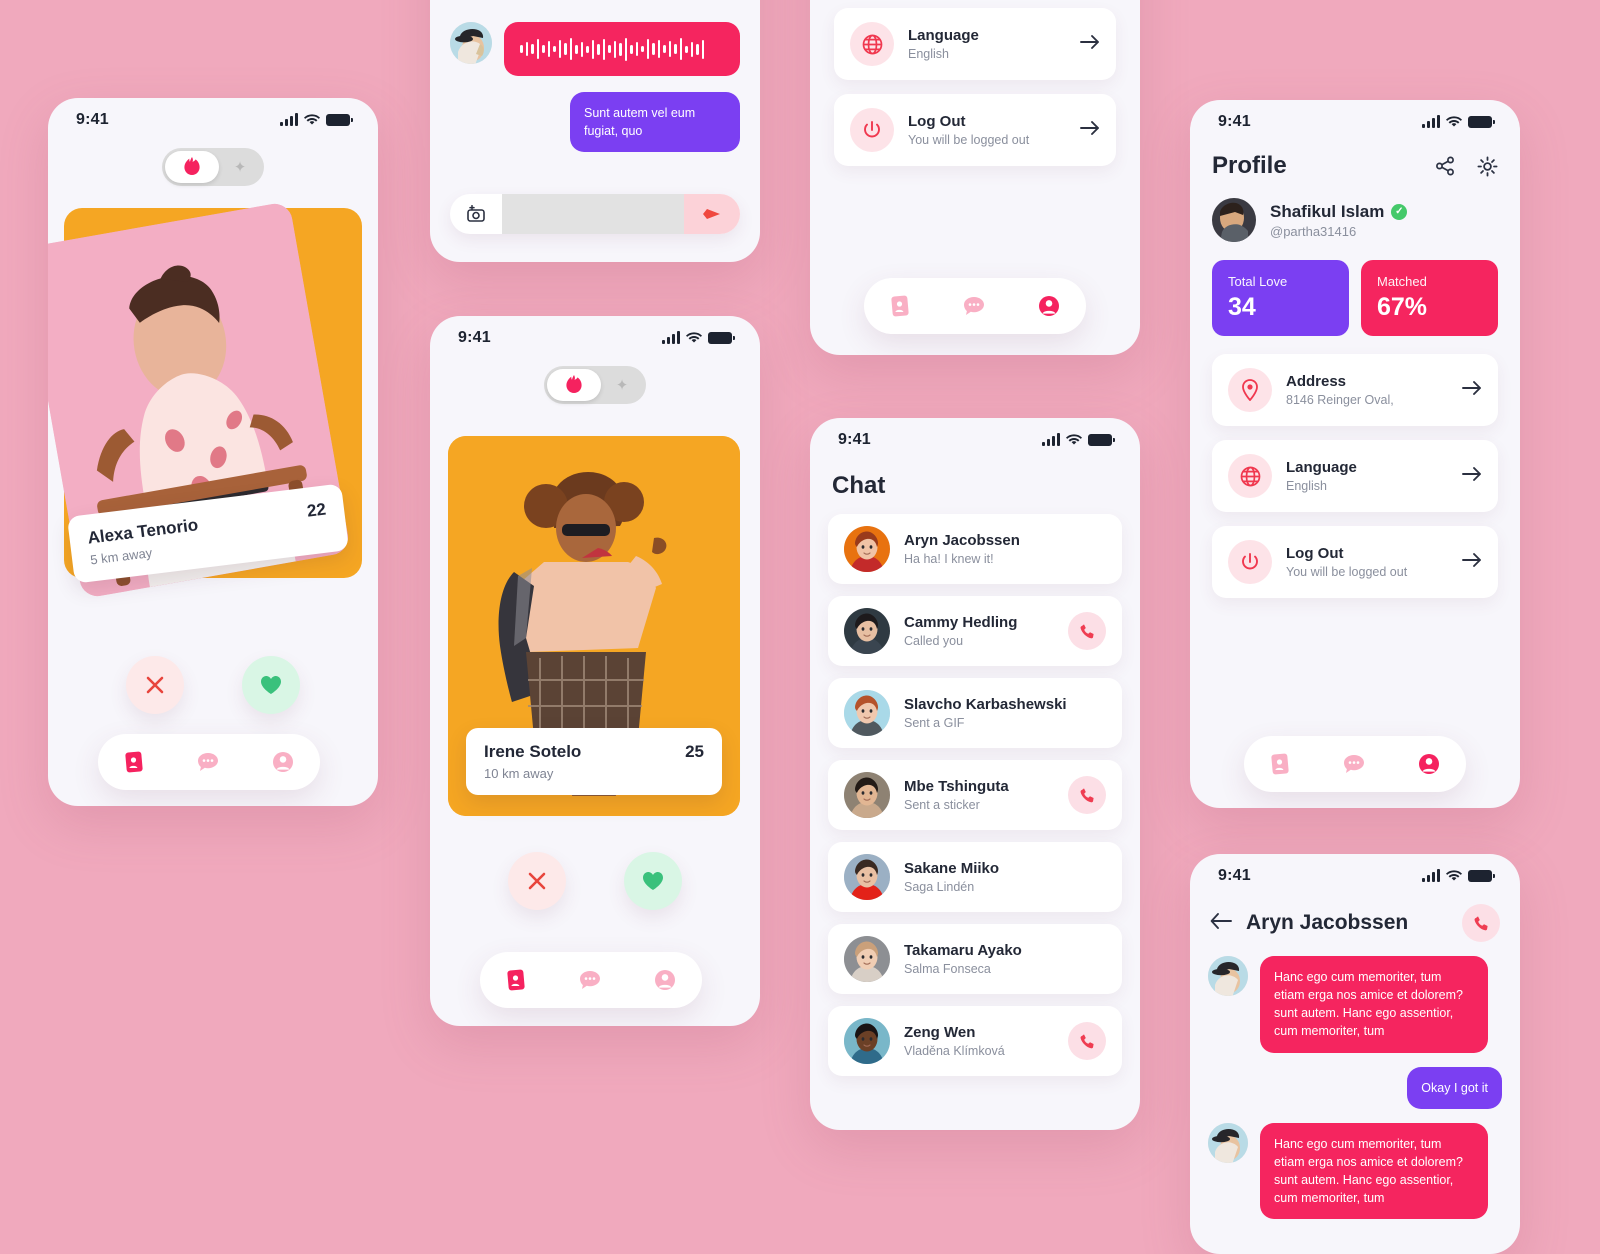  I want to click on message-input-field, so click(593, 214).